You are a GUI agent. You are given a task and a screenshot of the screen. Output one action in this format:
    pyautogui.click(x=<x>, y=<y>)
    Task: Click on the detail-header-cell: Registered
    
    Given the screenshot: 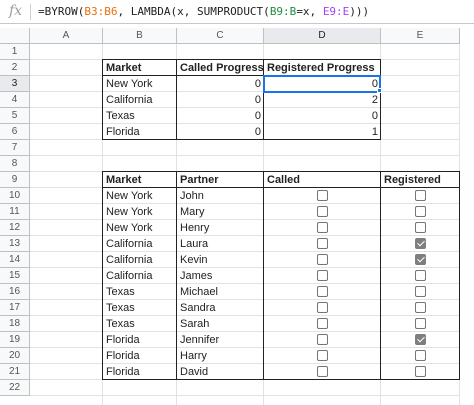 What is the action you would take?
    pyautogui.click(x=420, y=180)
    